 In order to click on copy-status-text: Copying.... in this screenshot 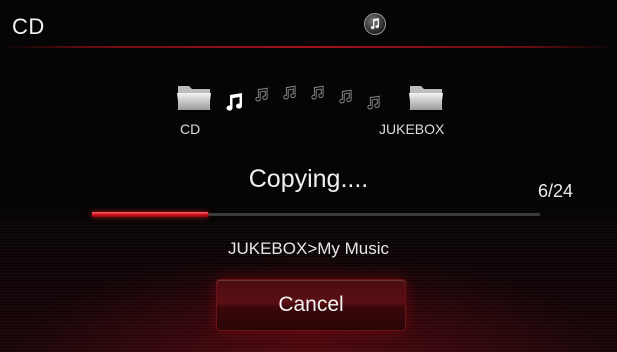, I will do `click(308, 179)`.